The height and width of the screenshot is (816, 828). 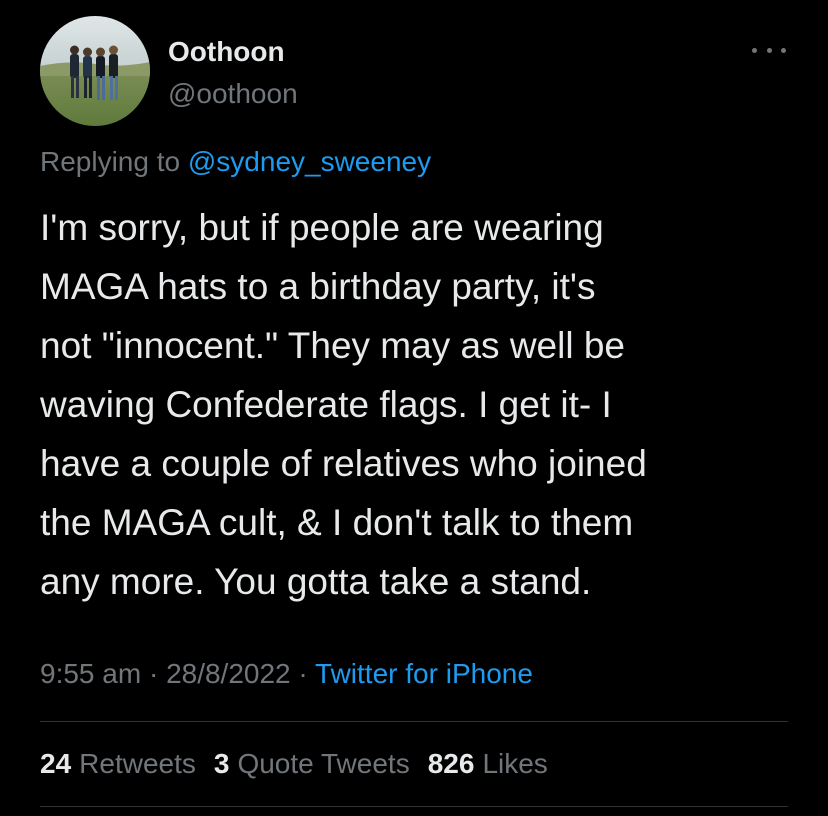 What do you see at coordinates (309, 161) in the screenshot?
I see `reply-target-link: @sydney_sweeney` at bounding box center [309, 161].